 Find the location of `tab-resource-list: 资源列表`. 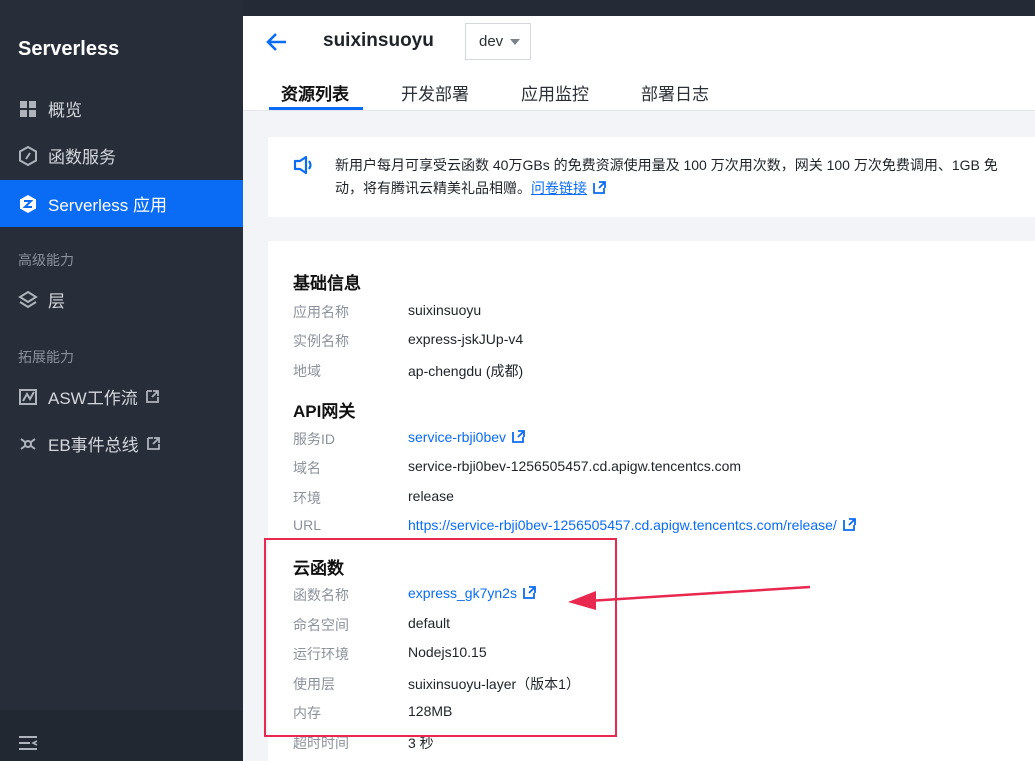

tab-resource-list: 资源列表 is located at coordinates (315, 92).